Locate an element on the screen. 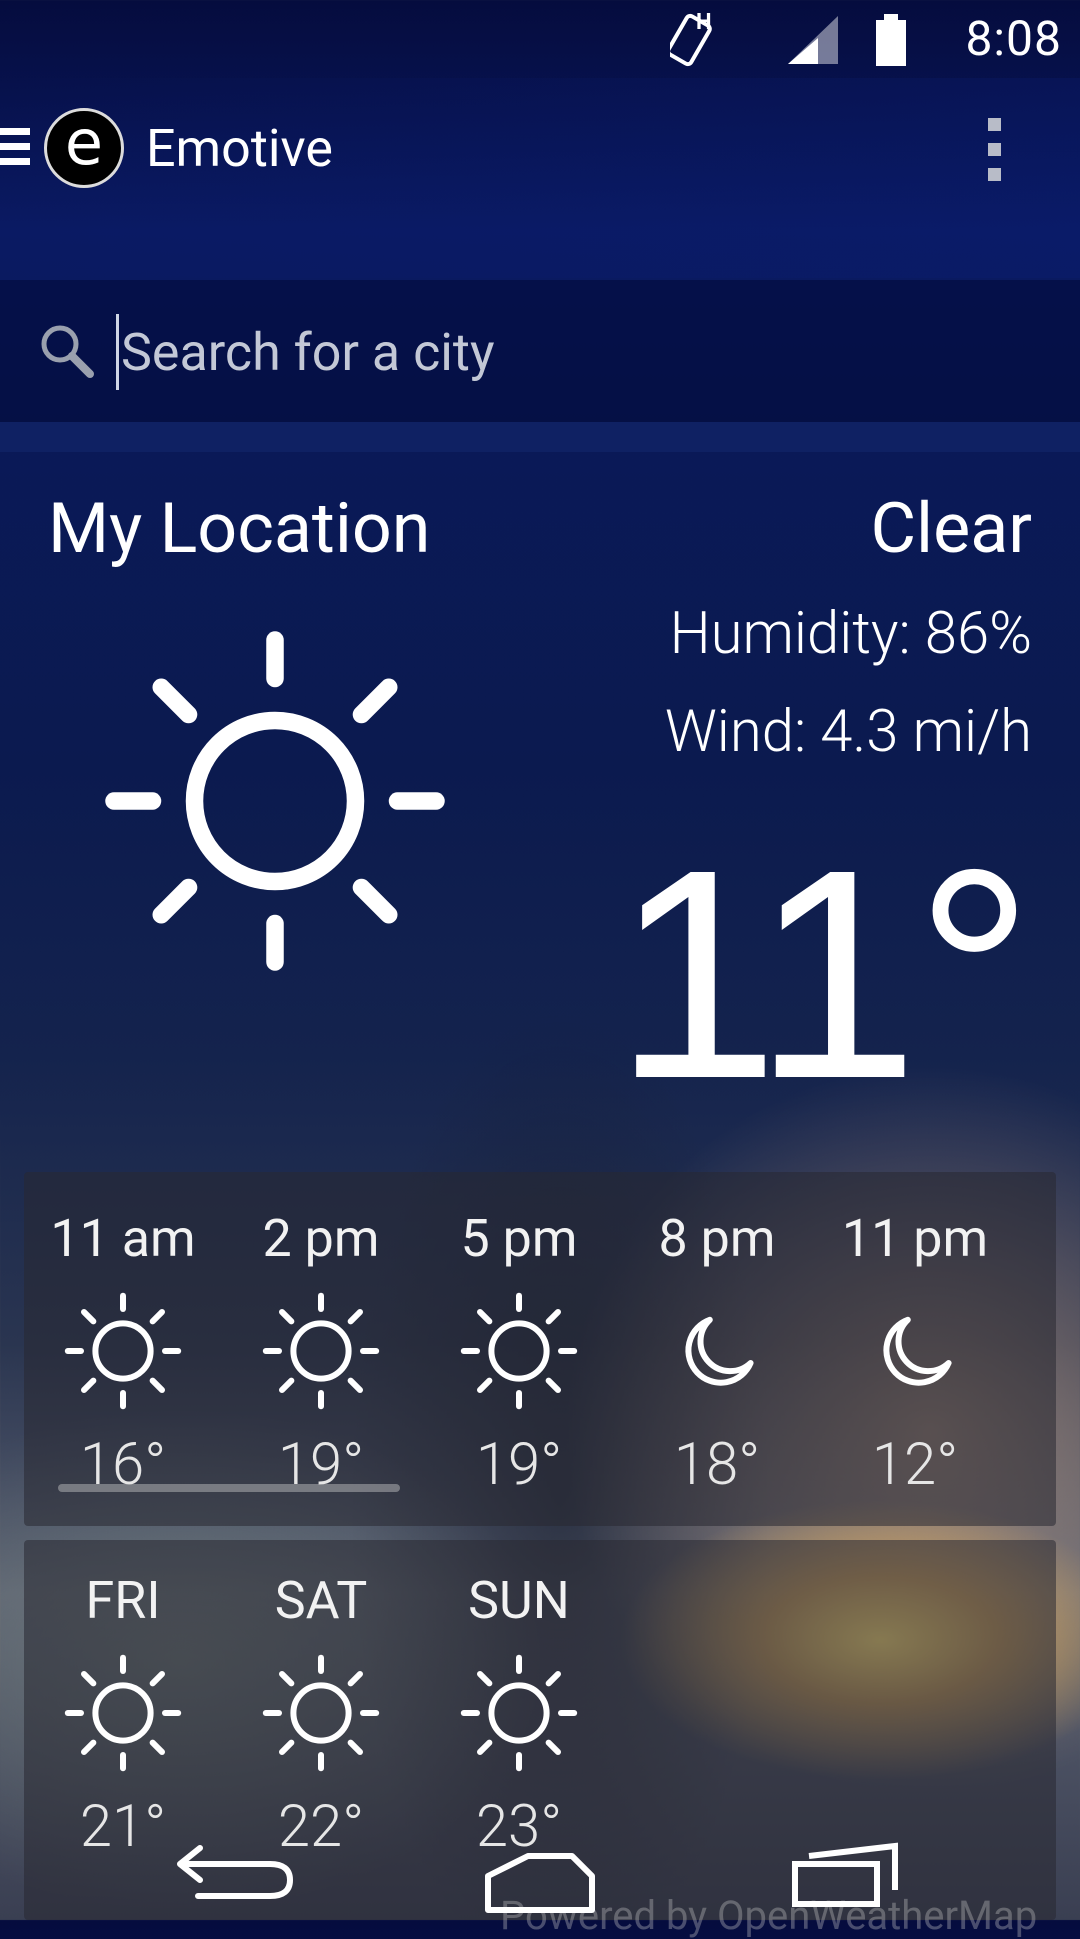 The image size is (1080, 1939). hour-label: 5 pm is located at coordinates (519, 1238).